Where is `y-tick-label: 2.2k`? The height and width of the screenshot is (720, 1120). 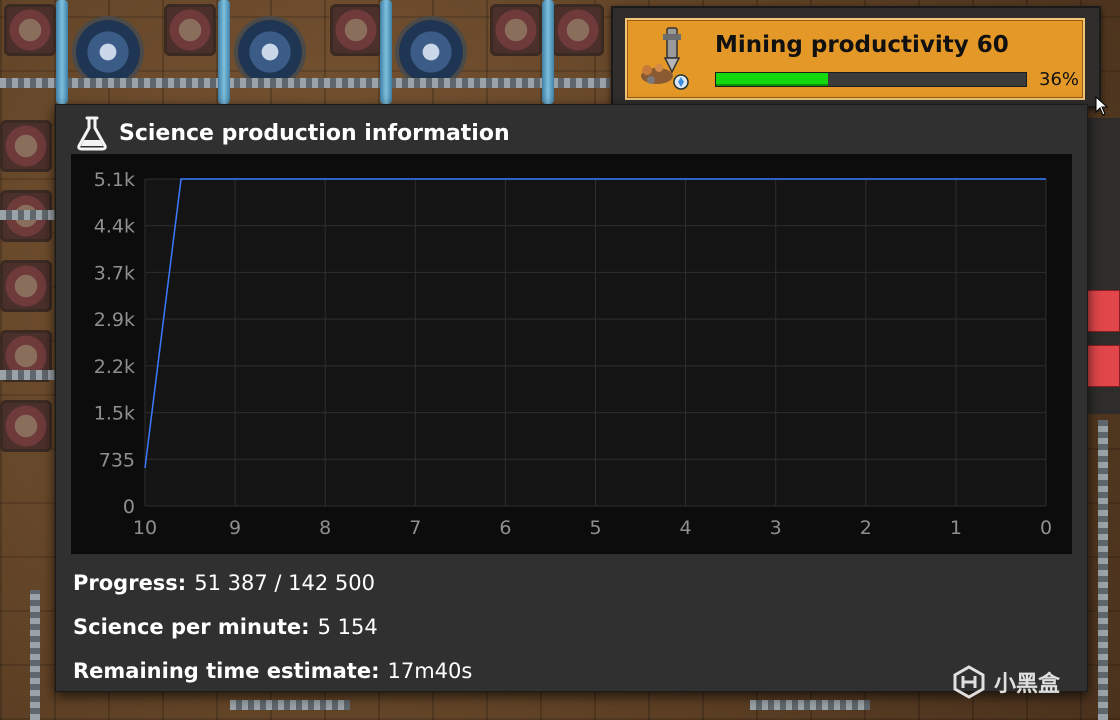
y-tick-label: 2.2k is located at coordinates (114, 367).